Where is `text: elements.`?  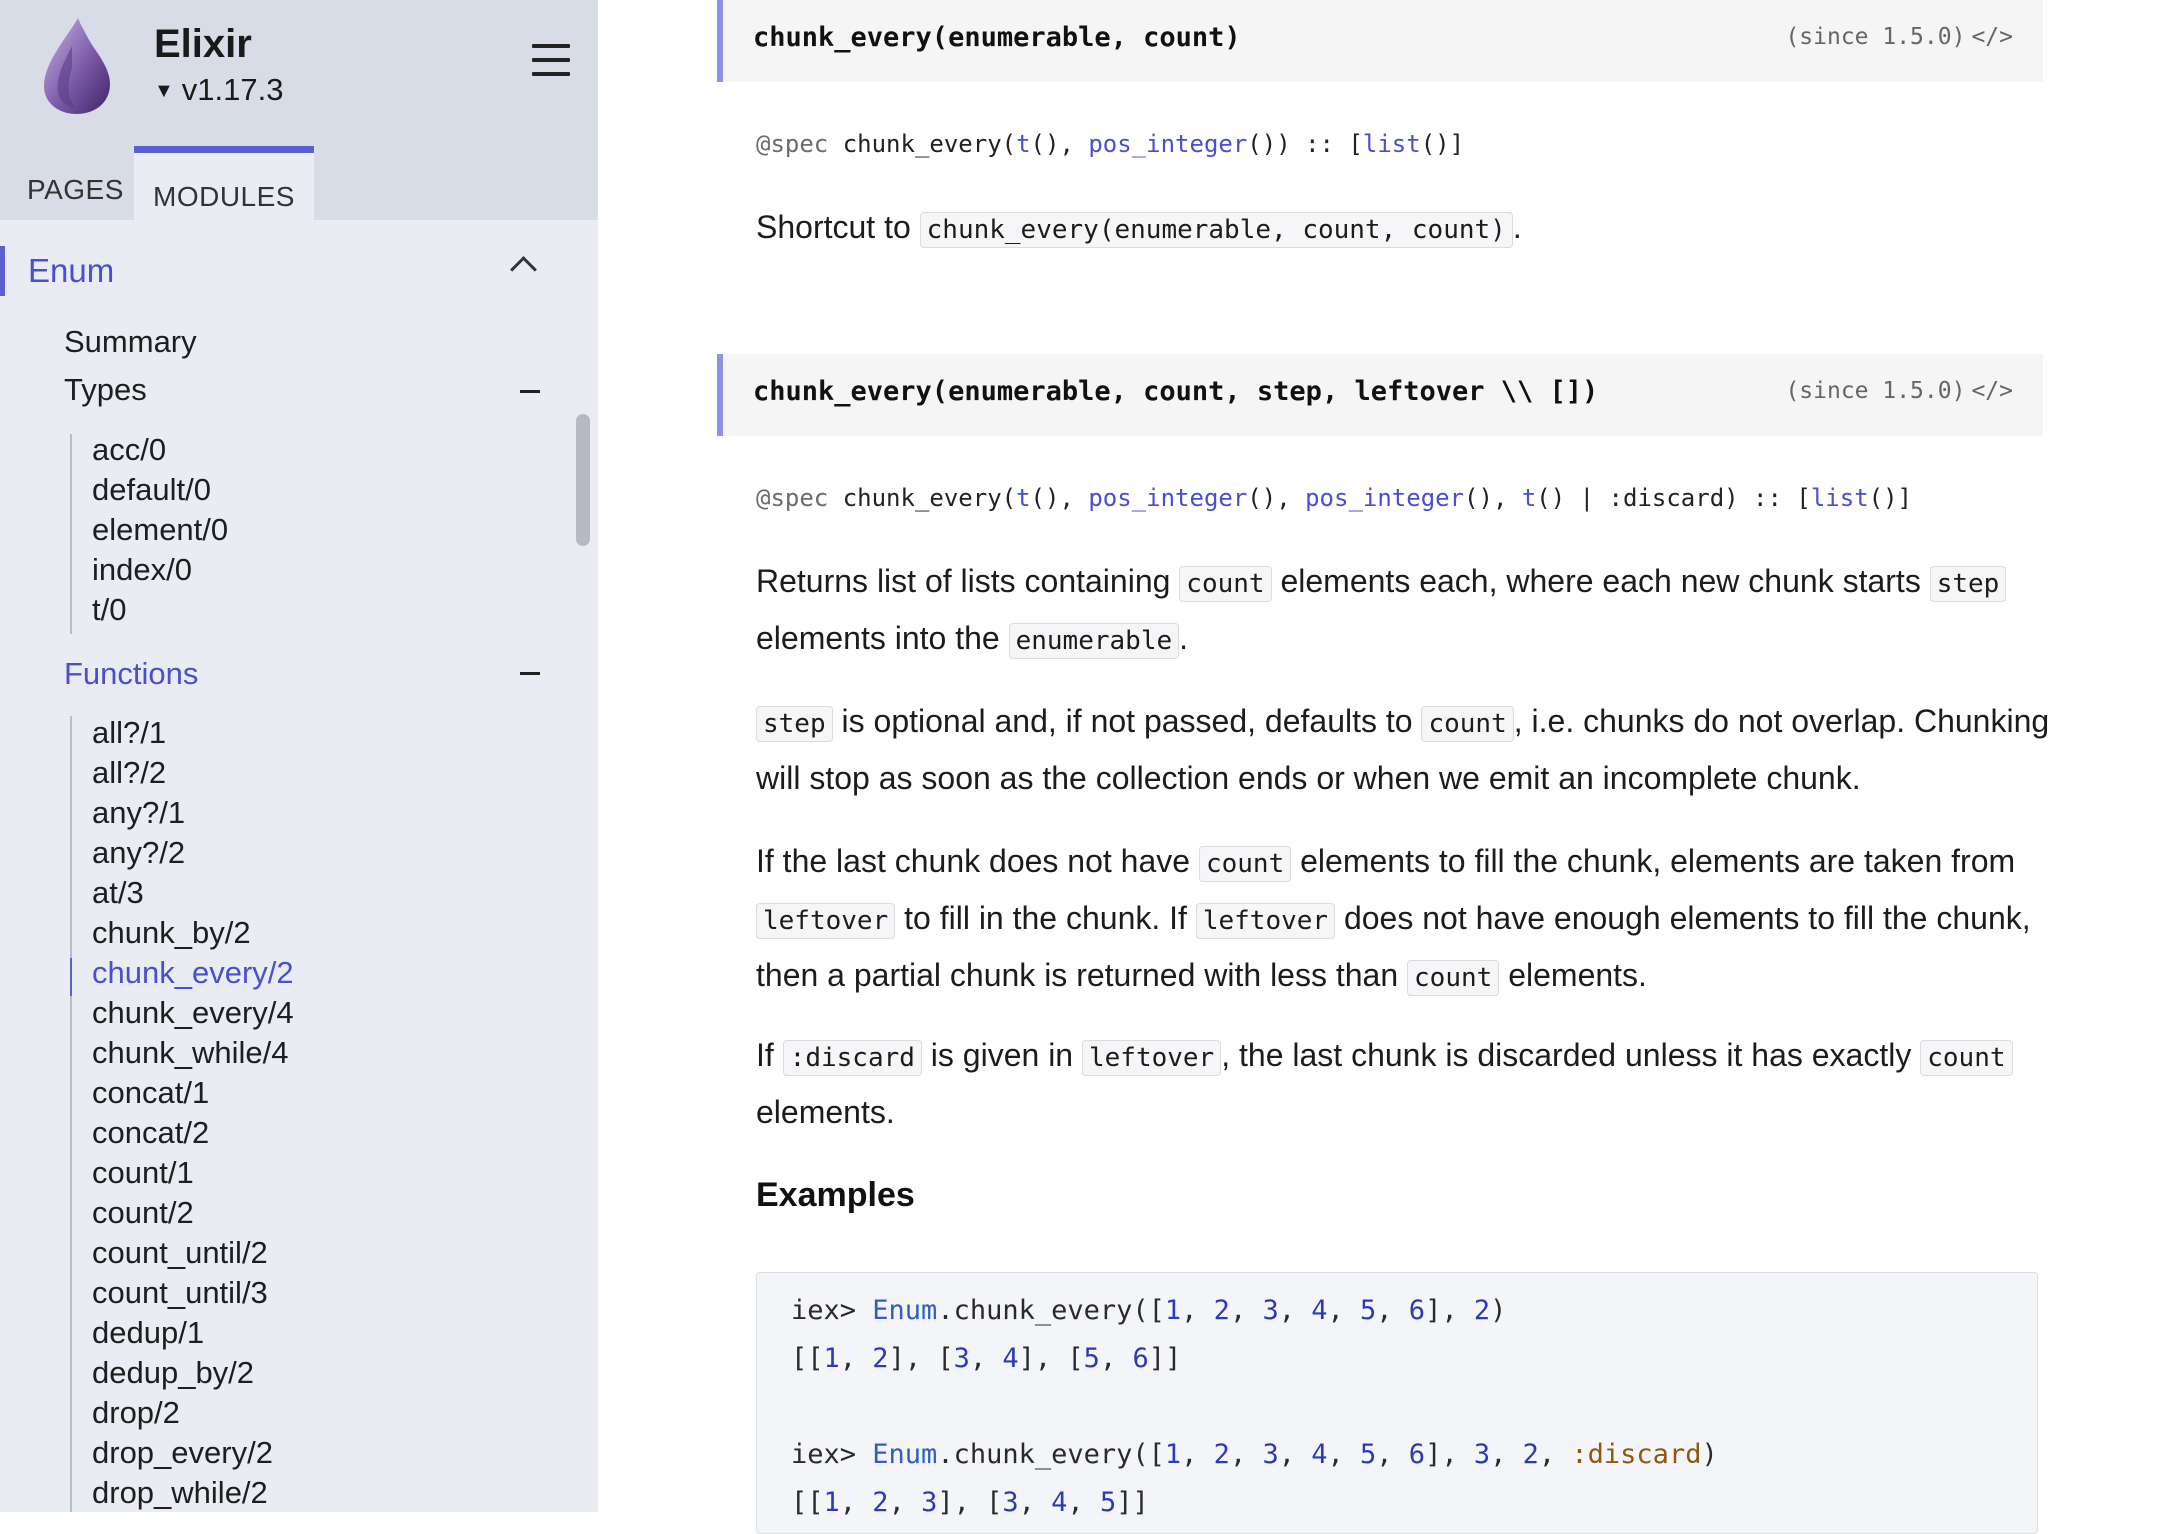
text: elements. is located at coordinates (1573, 975).